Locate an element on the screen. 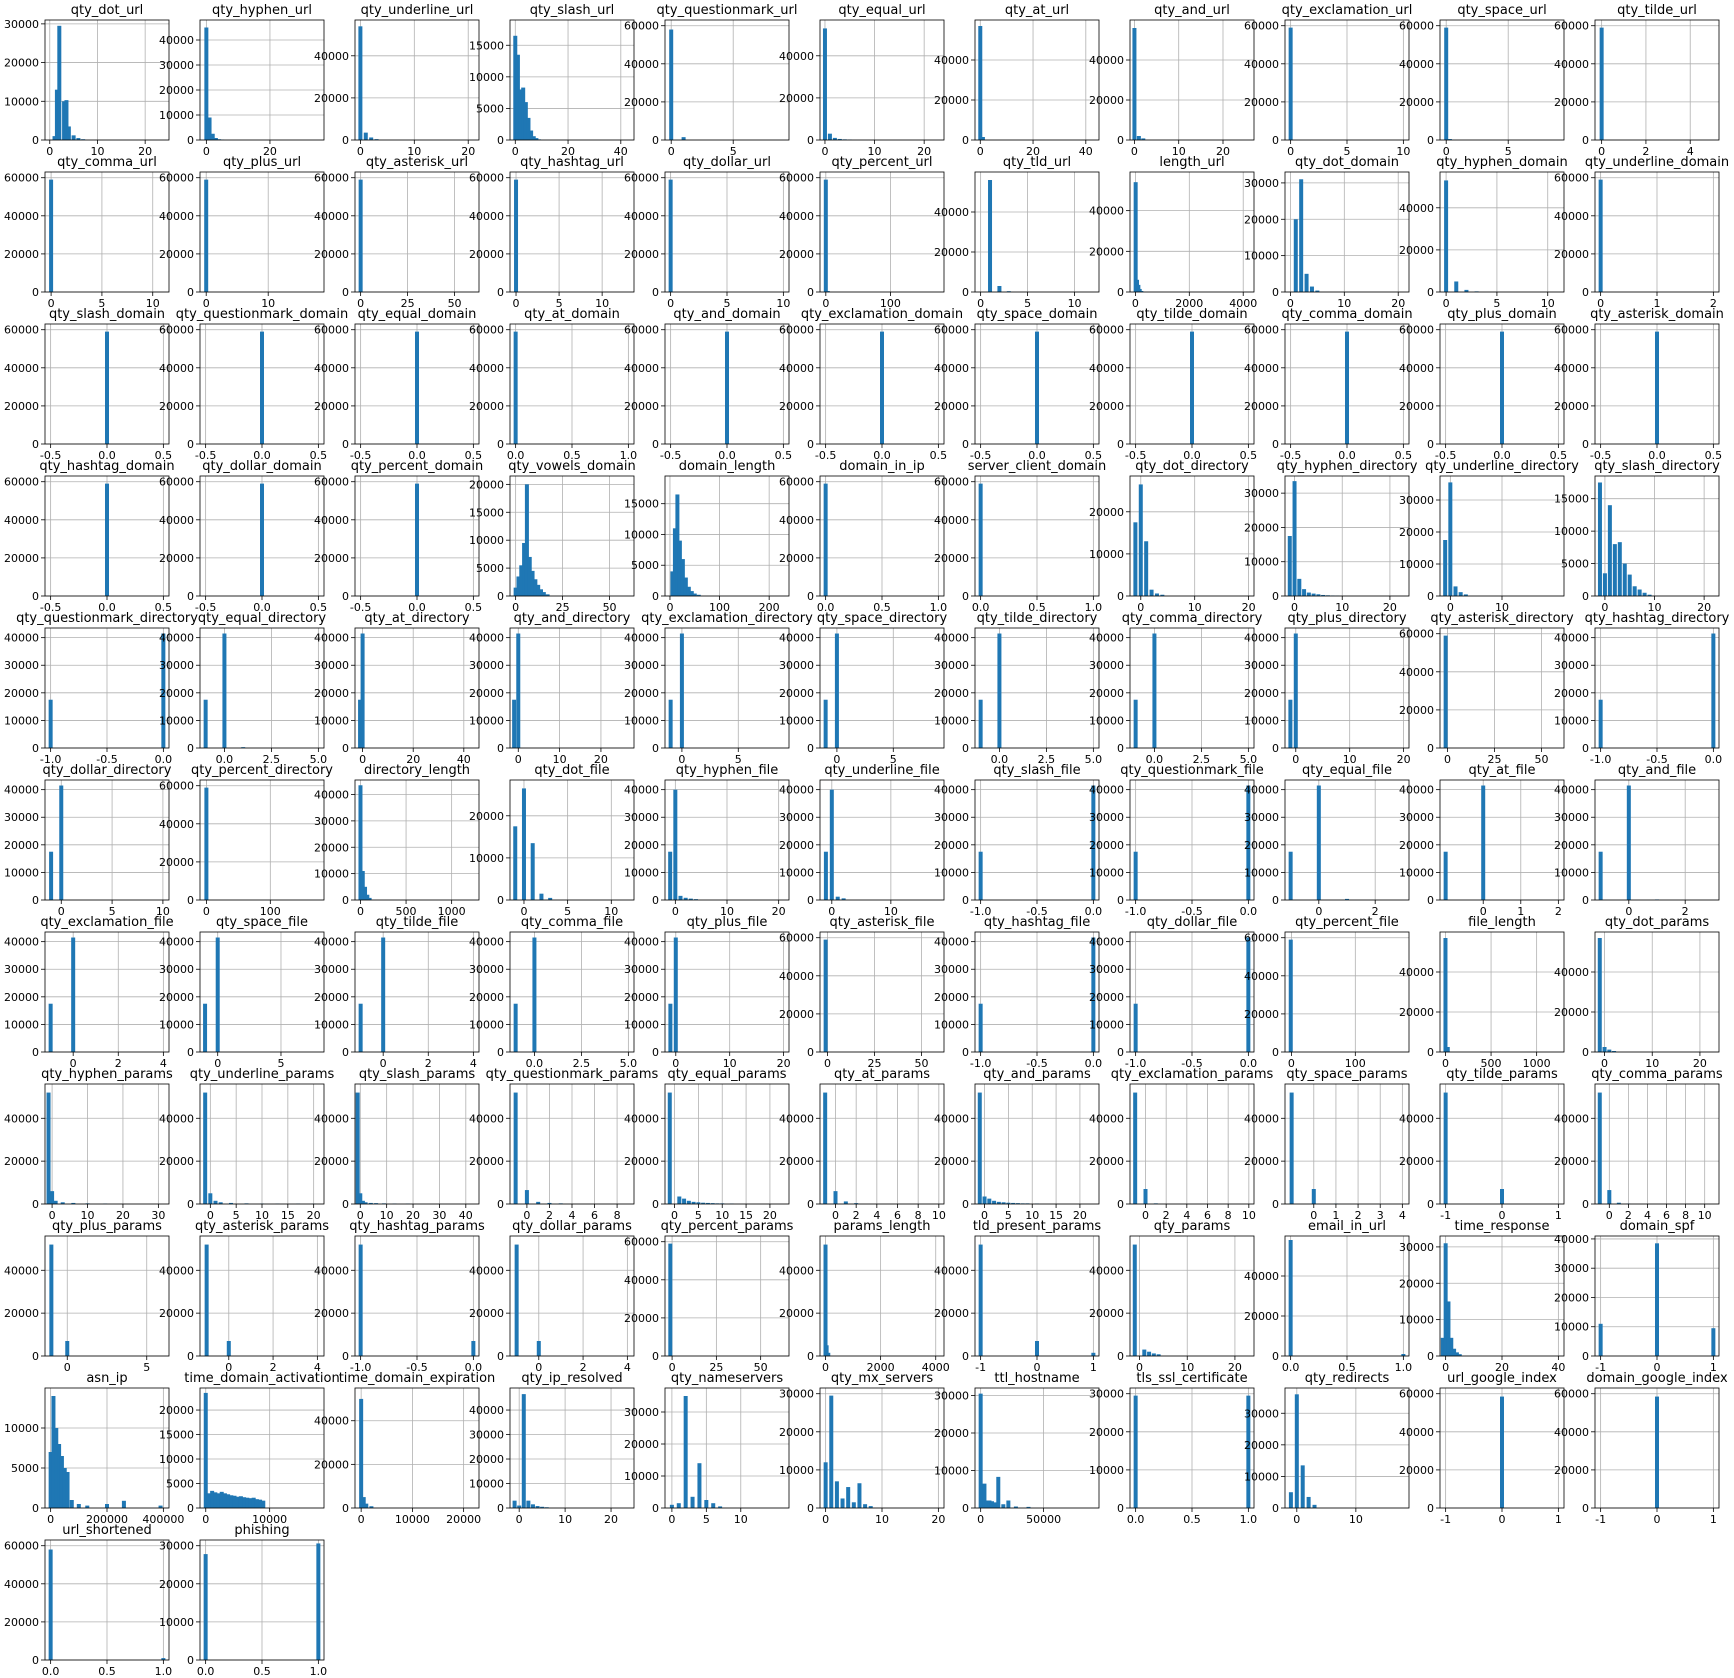 This screenshot has width=1734, height=1678. subplot-title: qty_exclamation_directory is located at coordinates (727, 618).